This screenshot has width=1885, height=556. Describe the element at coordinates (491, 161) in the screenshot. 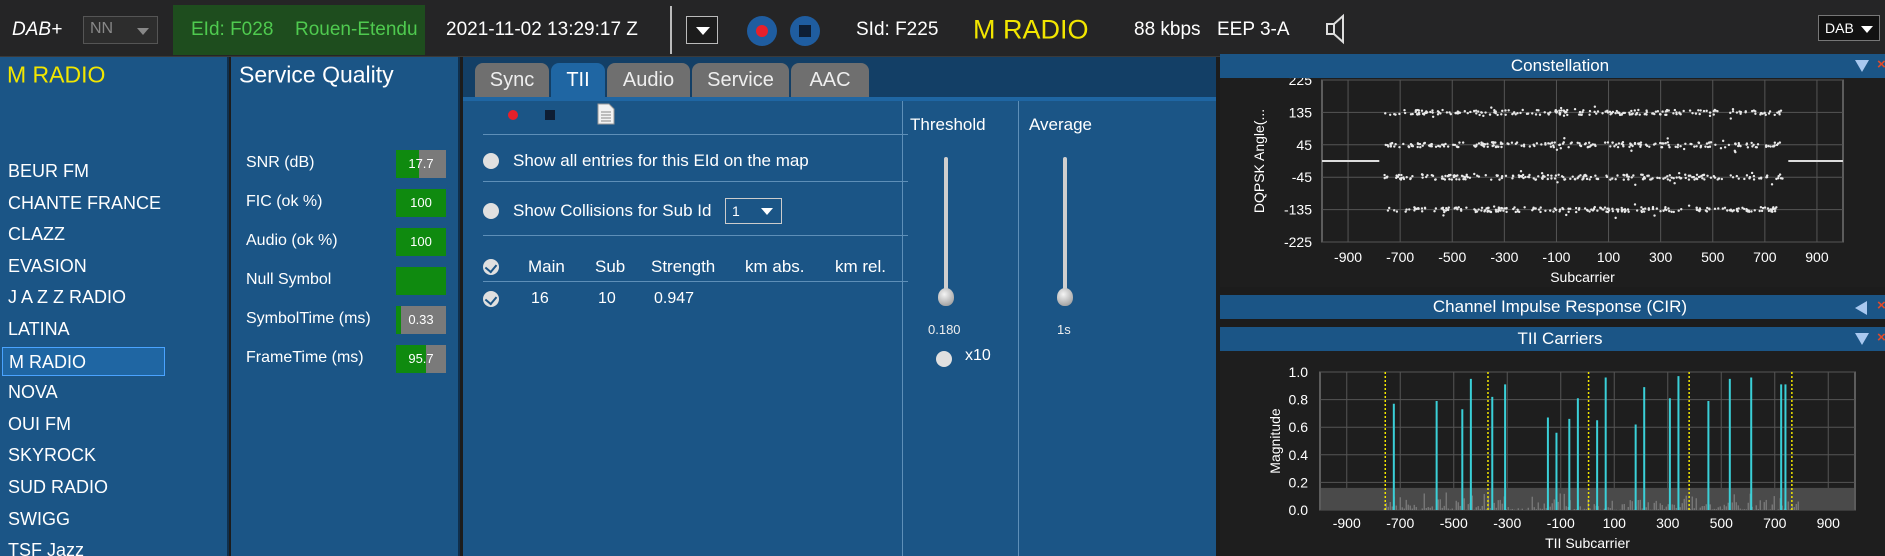

I see `map-entries-radio` at that location.